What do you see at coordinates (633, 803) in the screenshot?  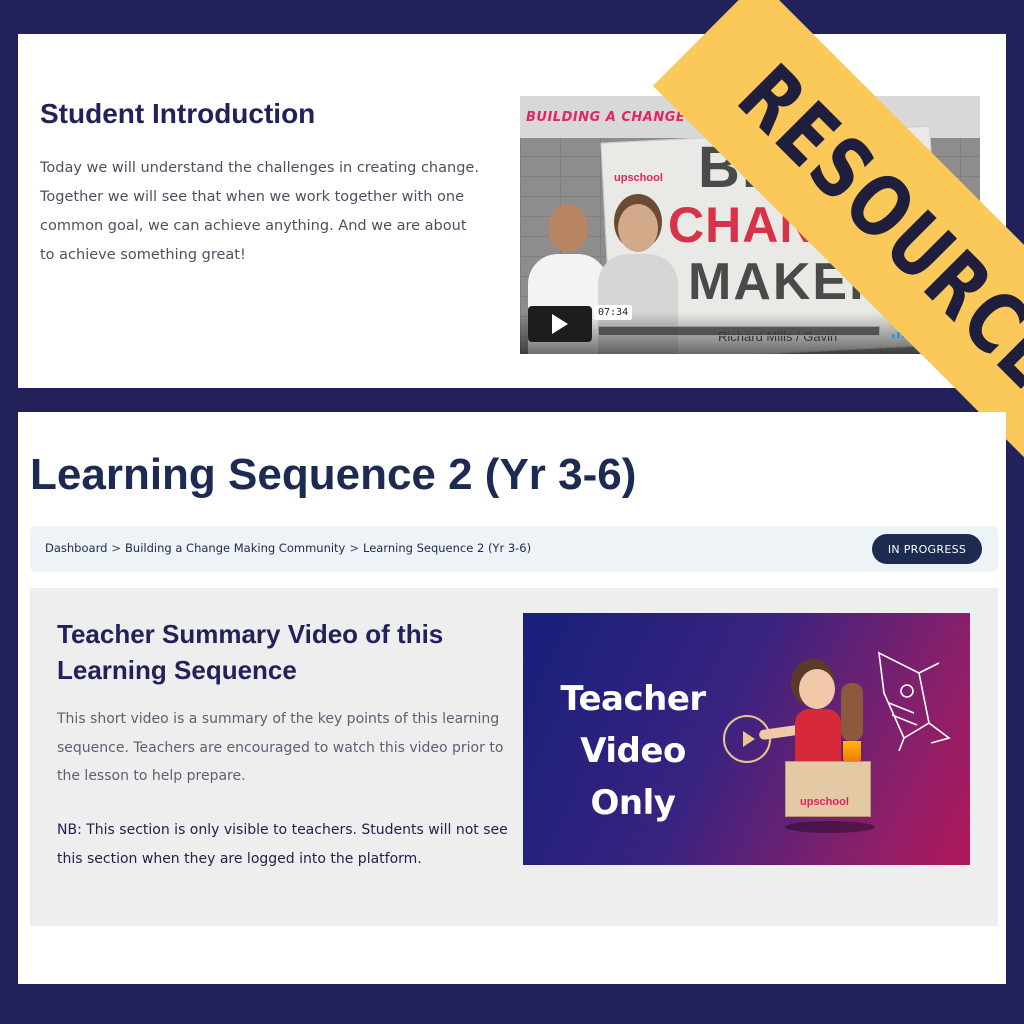 I see `teacher-video-line3: Only` at bounding box center [633, 803].